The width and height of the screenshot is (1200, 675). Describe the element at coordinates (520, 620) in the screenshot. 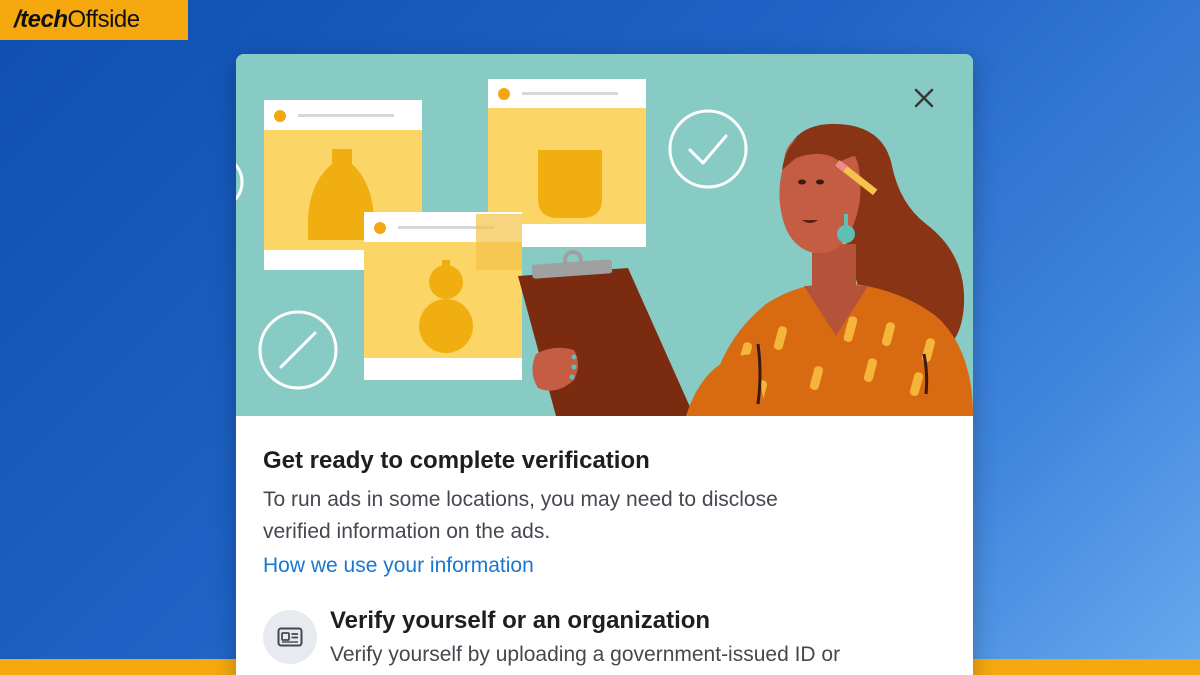

I see `option-title: Verify yourself or an organization` at that location.